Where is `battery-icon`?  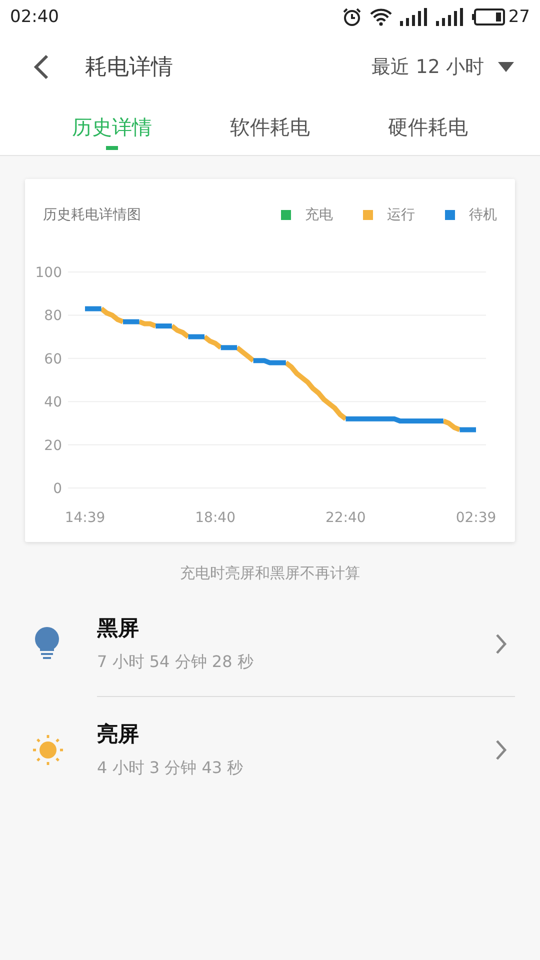
battery-icon is located at coordinates (489, 17).